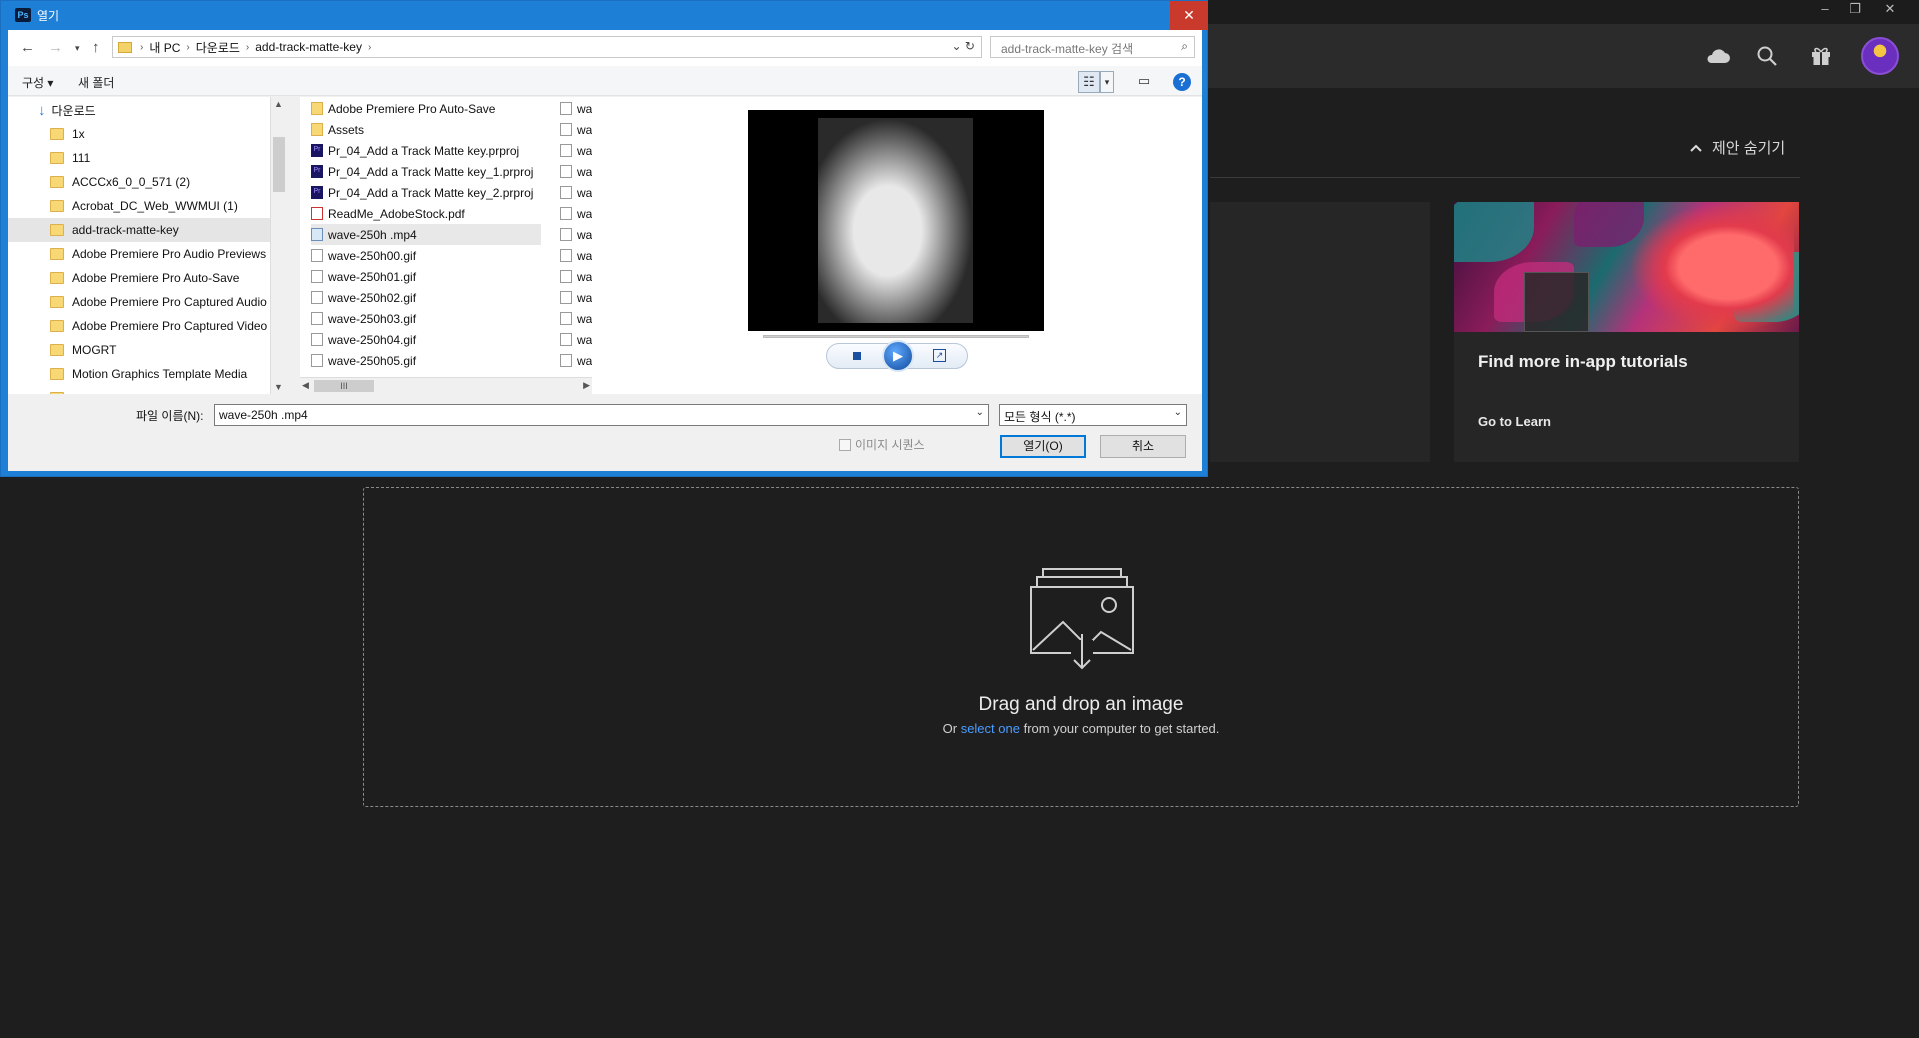  Describe the element at coordinates (139, 134) in the screenshot. I see `tree-item: 1x` at that location.